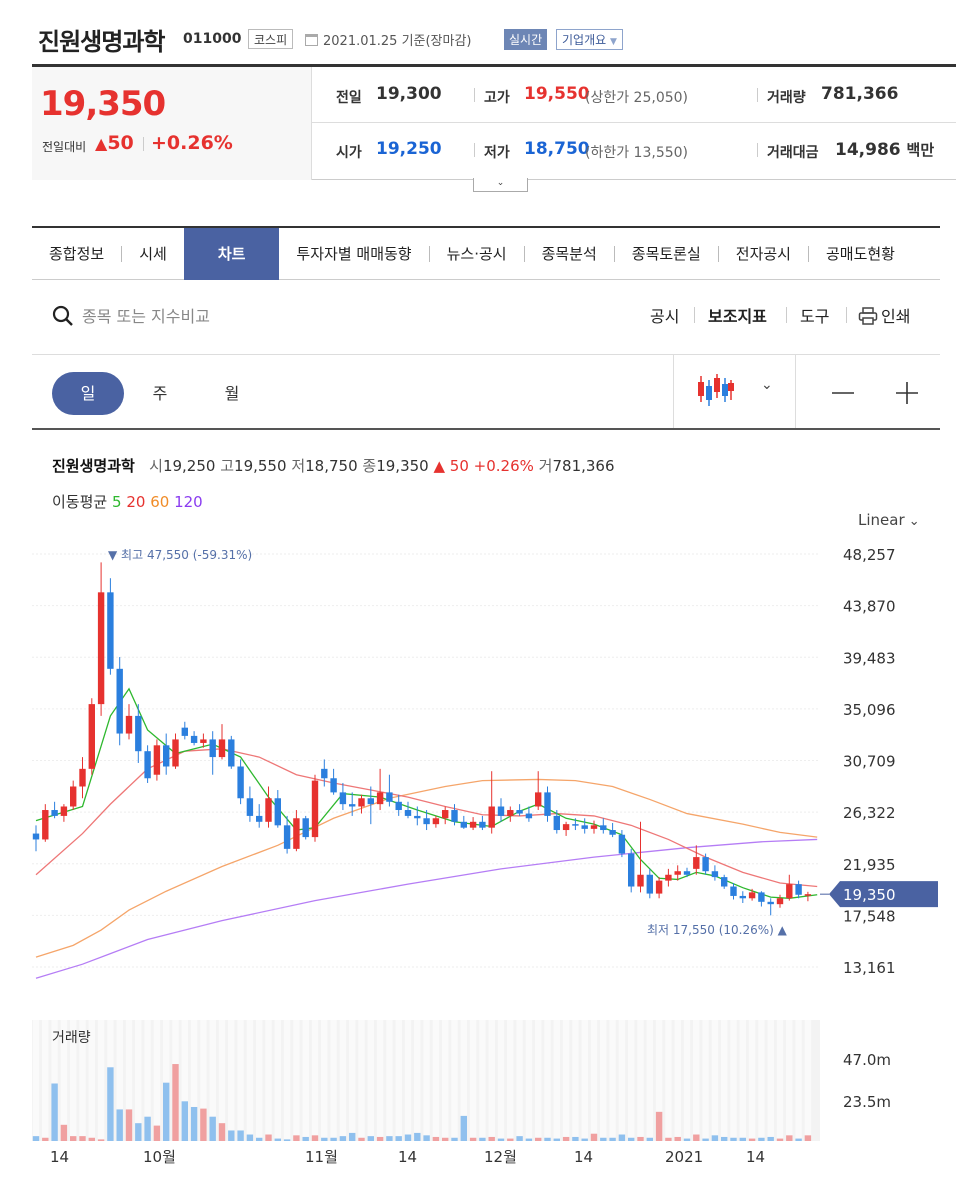  Describe the element at coordinates (793, 153) in the screenshot. I see `amount-label: 거래대금` at that location.